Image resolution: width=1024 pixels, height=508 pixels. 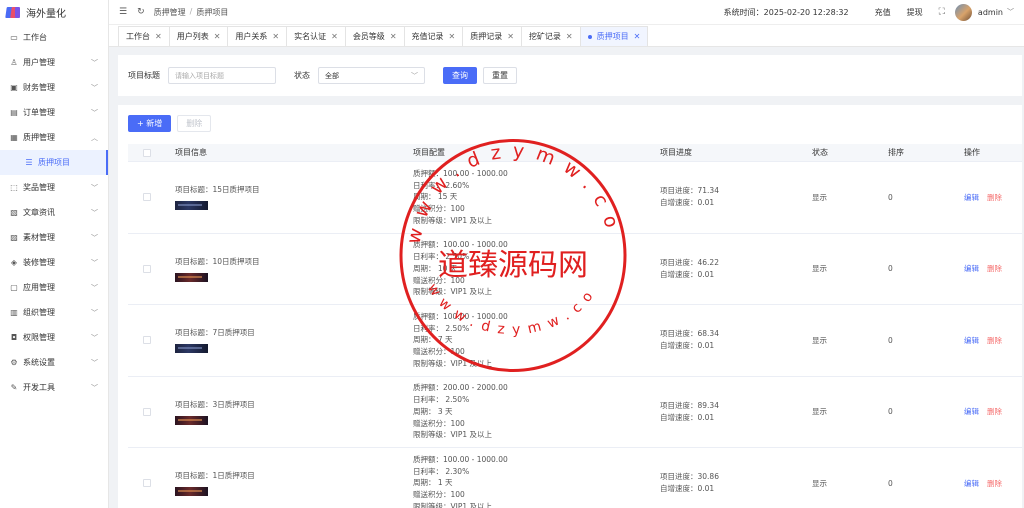 I want to click on sidebar-item: ▧ 文章资讯 ﹀, so click(x=54, y=212).